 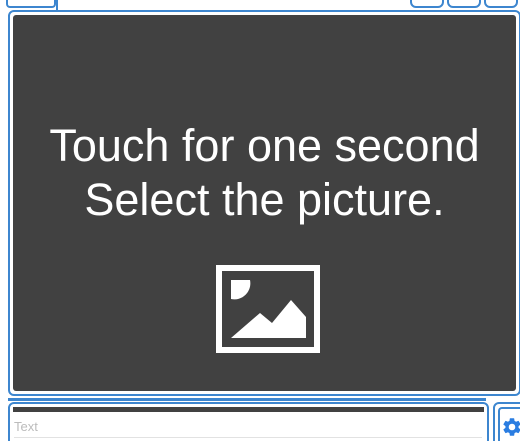 I want to click on toolbar-divider, so click(x=57, y=5).